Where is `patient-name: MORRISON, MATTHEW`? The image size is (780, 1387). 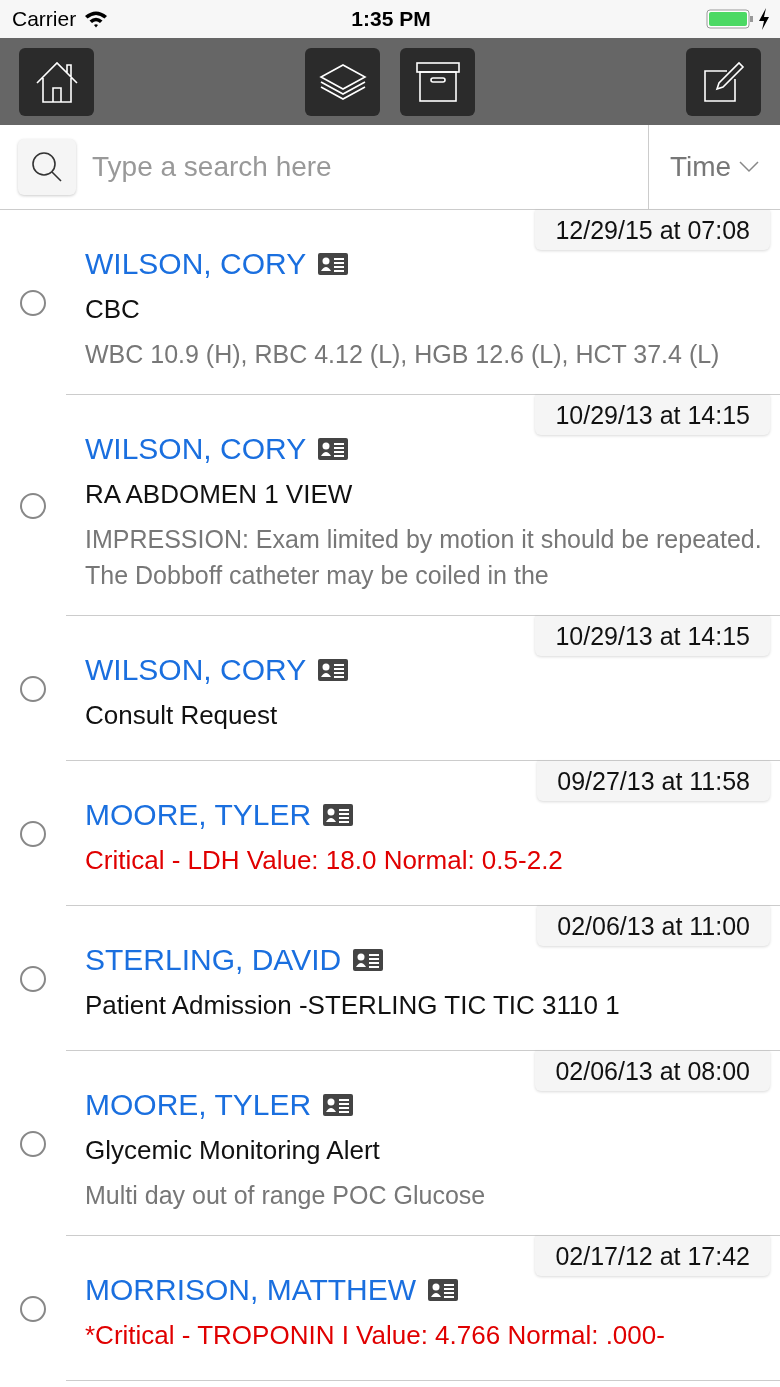 patient-name: MORRISON, MATTHEW is located at coordinates (251, 1290).